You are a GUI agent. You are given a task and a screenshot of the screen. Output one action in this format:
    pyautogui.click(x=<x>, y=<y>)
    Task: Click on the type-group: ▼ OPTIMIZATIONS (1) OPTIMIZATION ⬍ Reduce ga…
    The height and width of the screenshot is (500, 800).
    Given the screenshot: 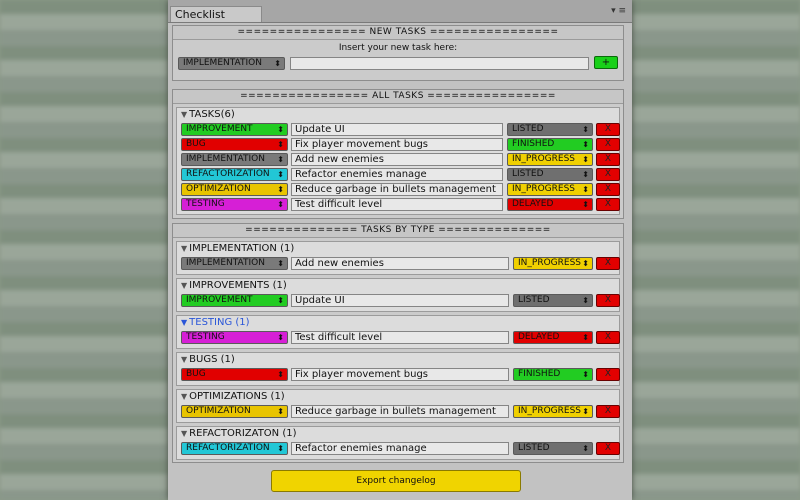 What is the action you would take?
    pyautogui.click(x=398, y=406)
    